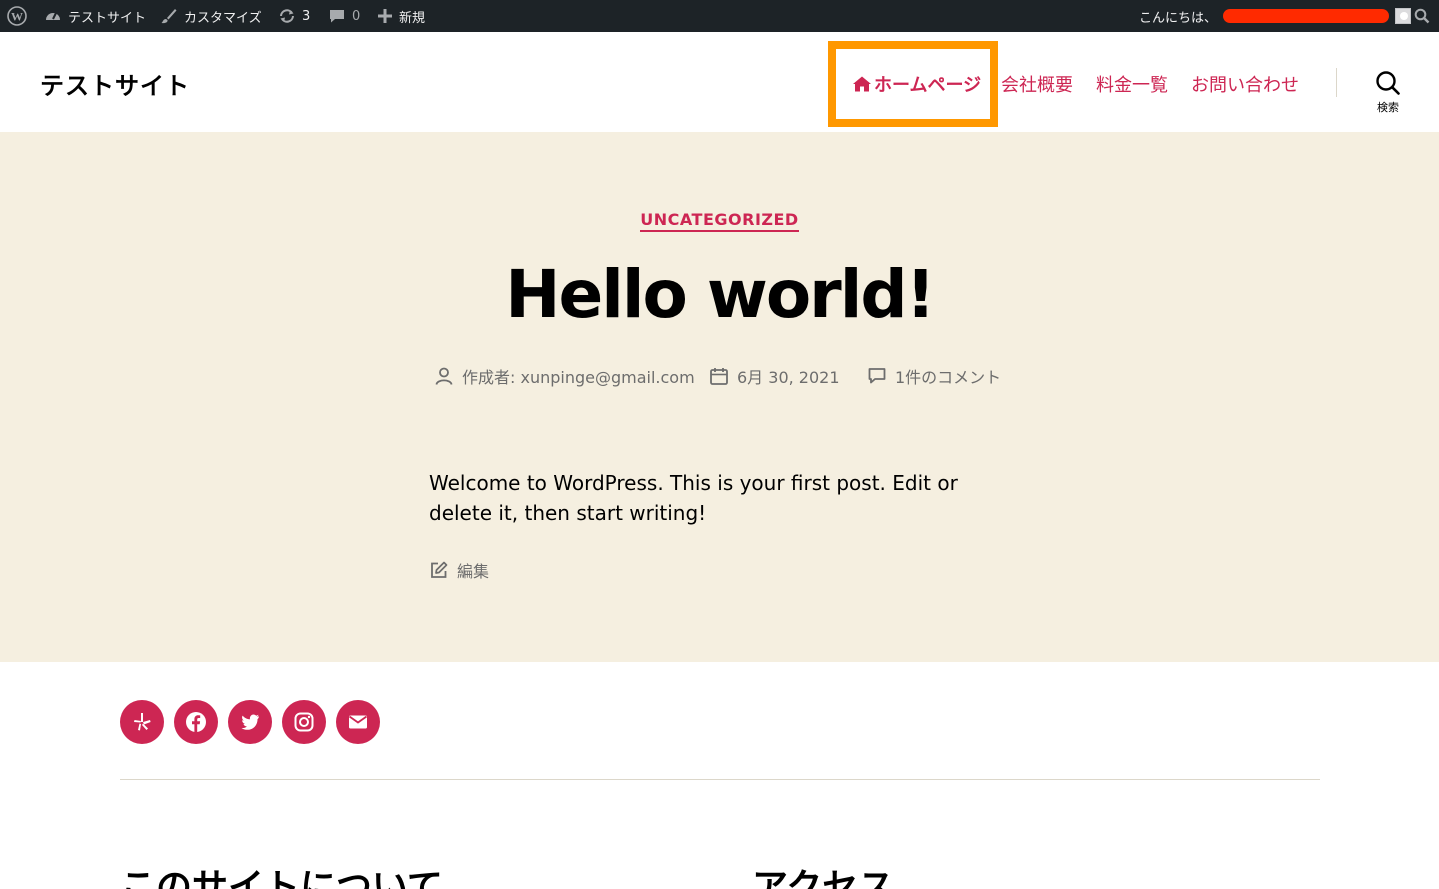 The height and width of the screenshot is (889, 1439). What do you see at coordinates (250, 722) in the screenshot?
I see `twitter-icon` at bounding box center [250, 722].